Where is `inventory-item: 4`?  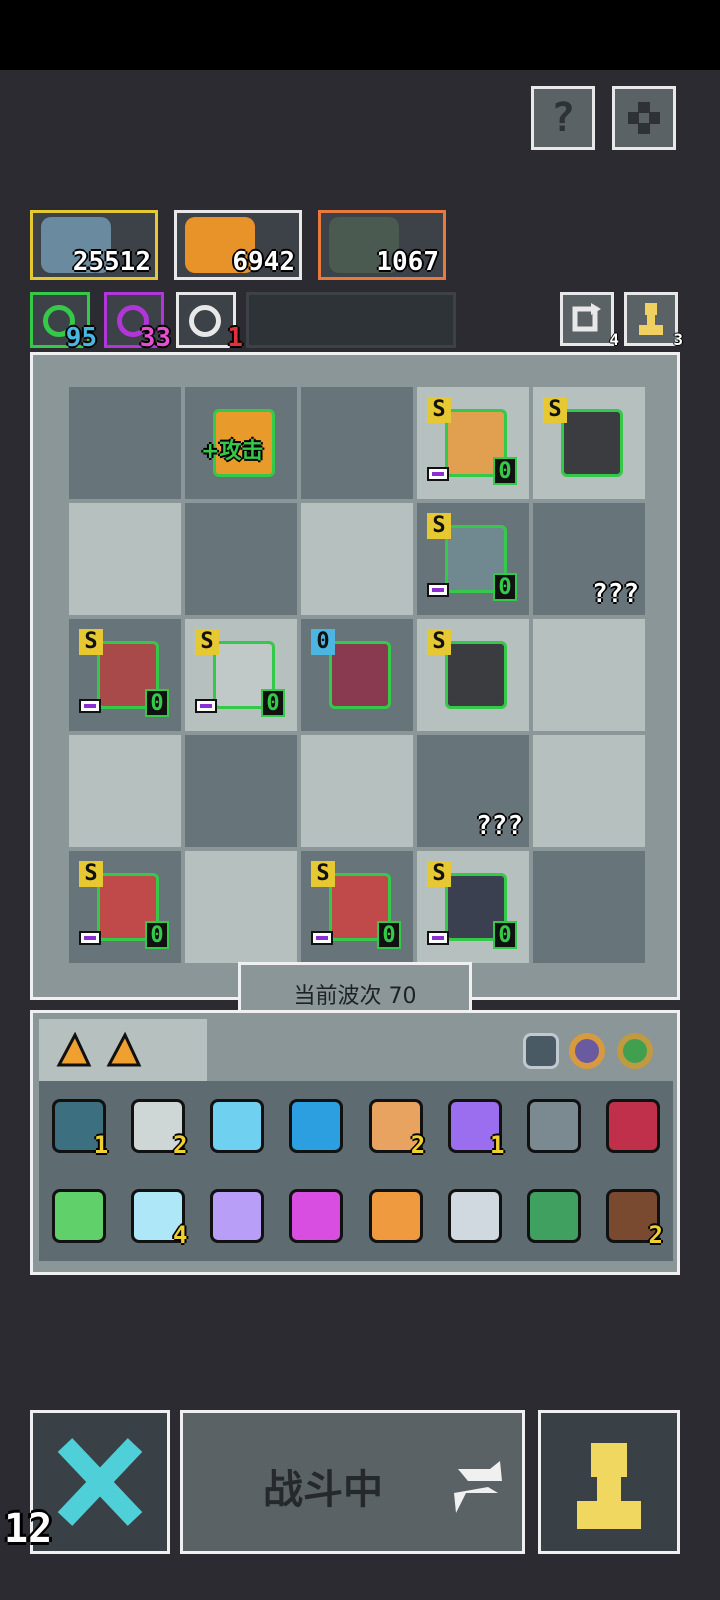
inventory-item: 4 is located at coordinates (157, 1216).